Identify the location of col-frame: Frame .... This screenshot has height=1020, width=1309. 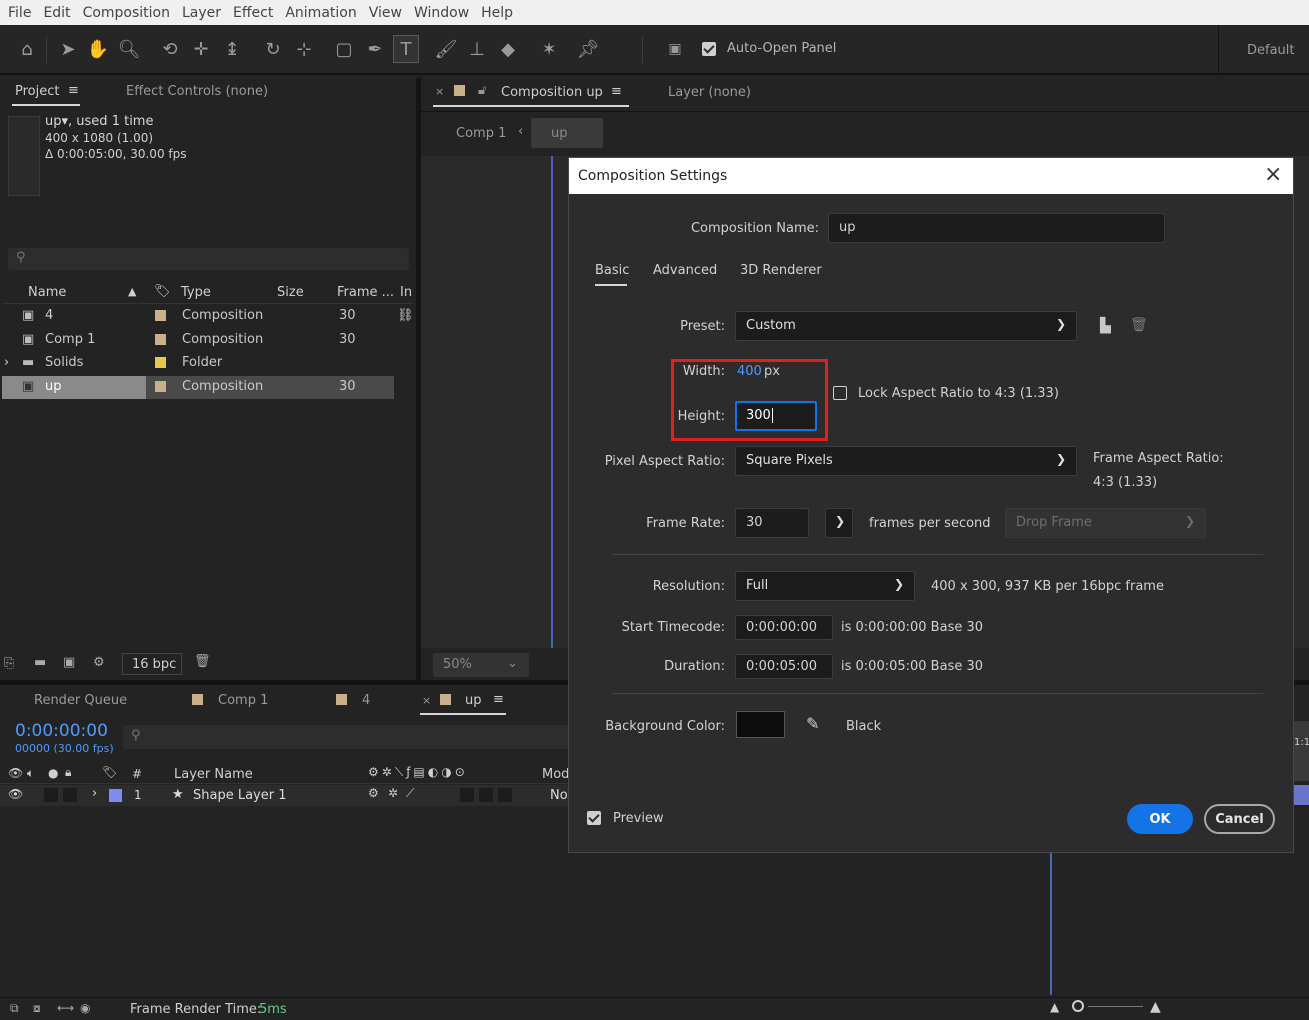
(365, 292).